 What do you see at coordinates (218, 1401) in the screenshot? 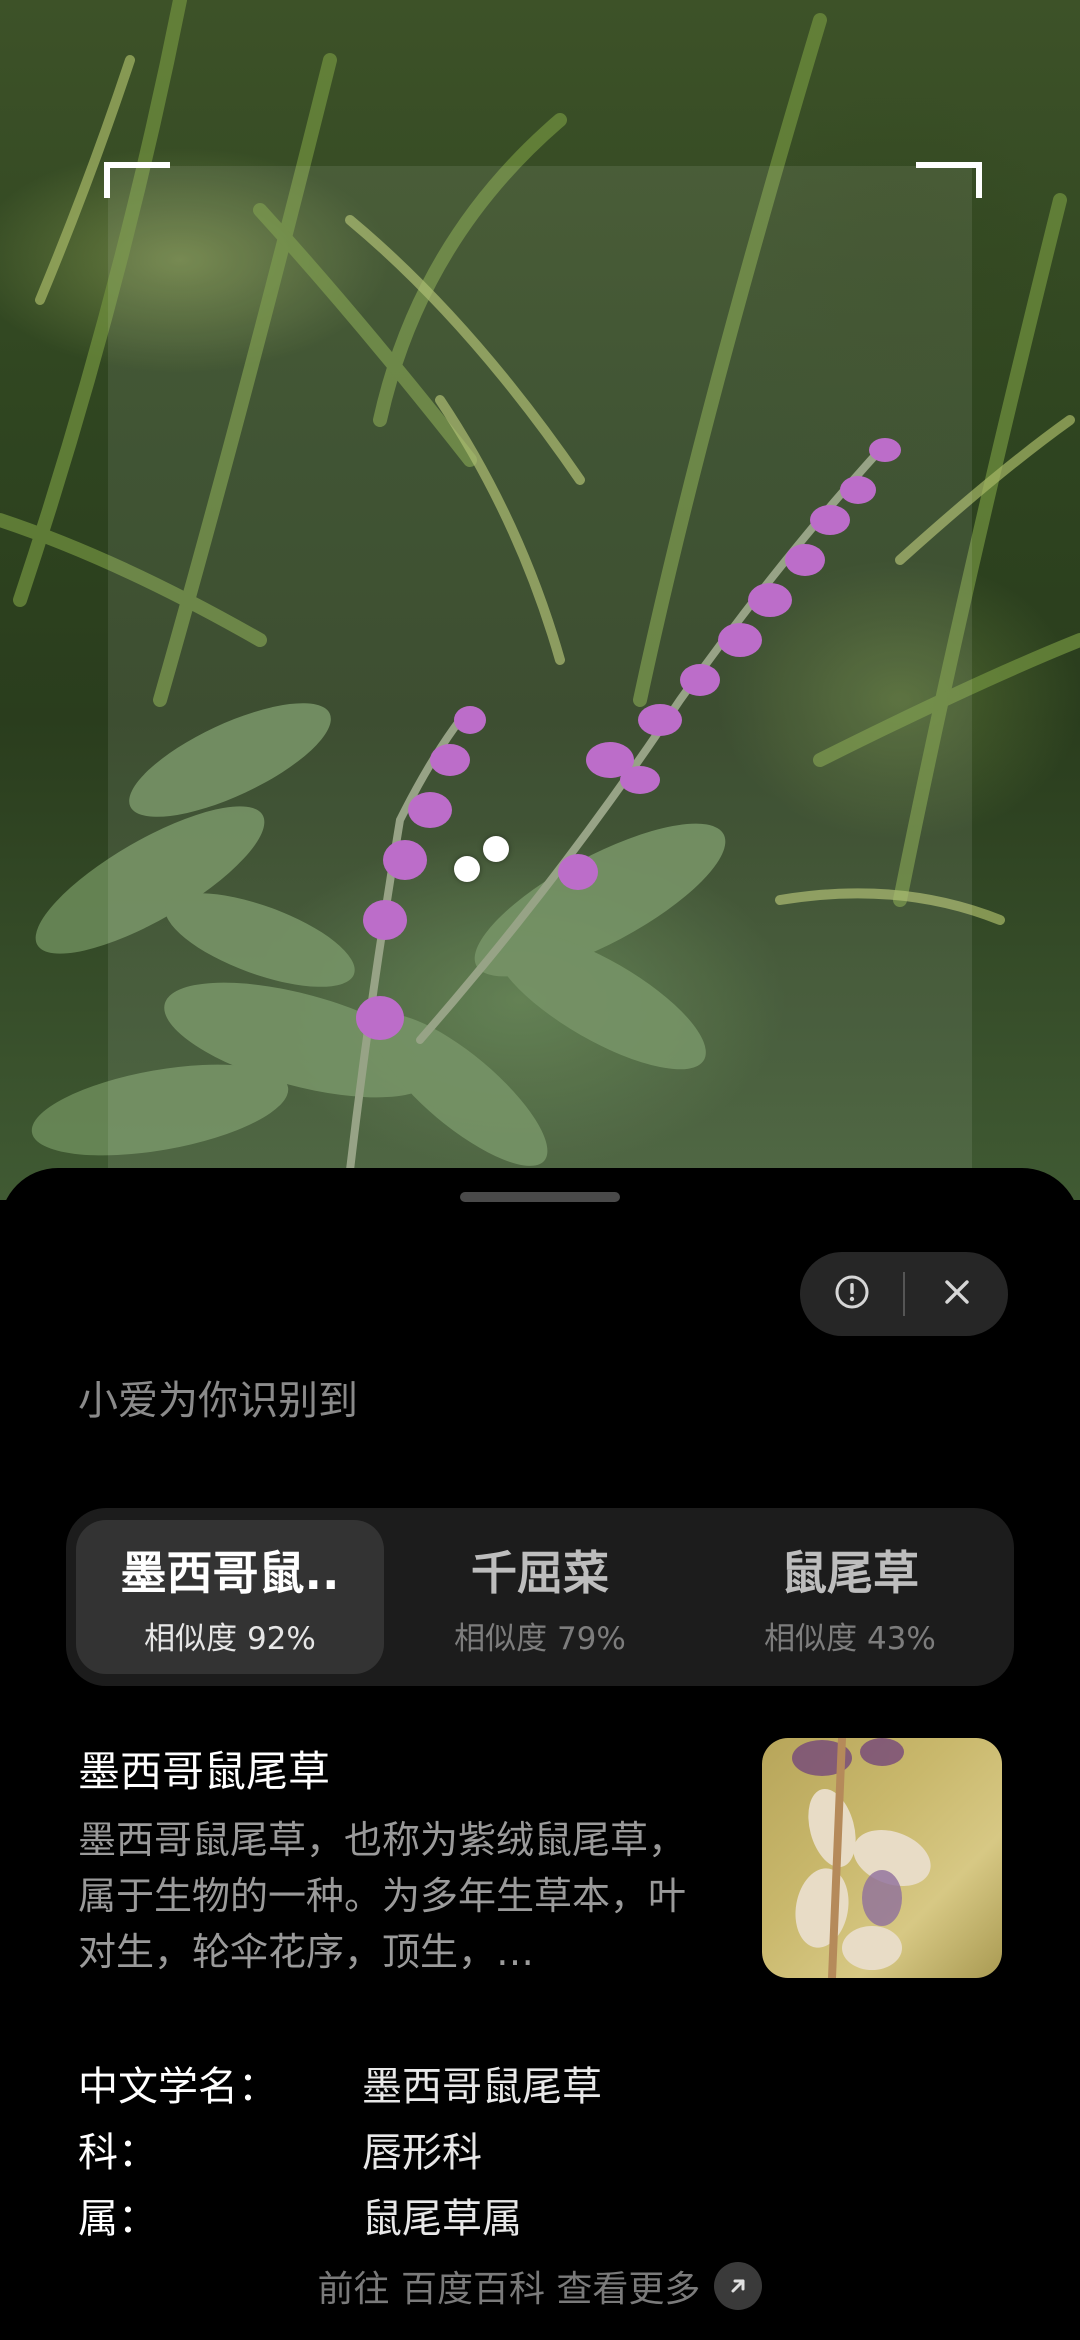
I see `recognized-heading: 小爱为你识别到` at bounding box center [218, 1401].